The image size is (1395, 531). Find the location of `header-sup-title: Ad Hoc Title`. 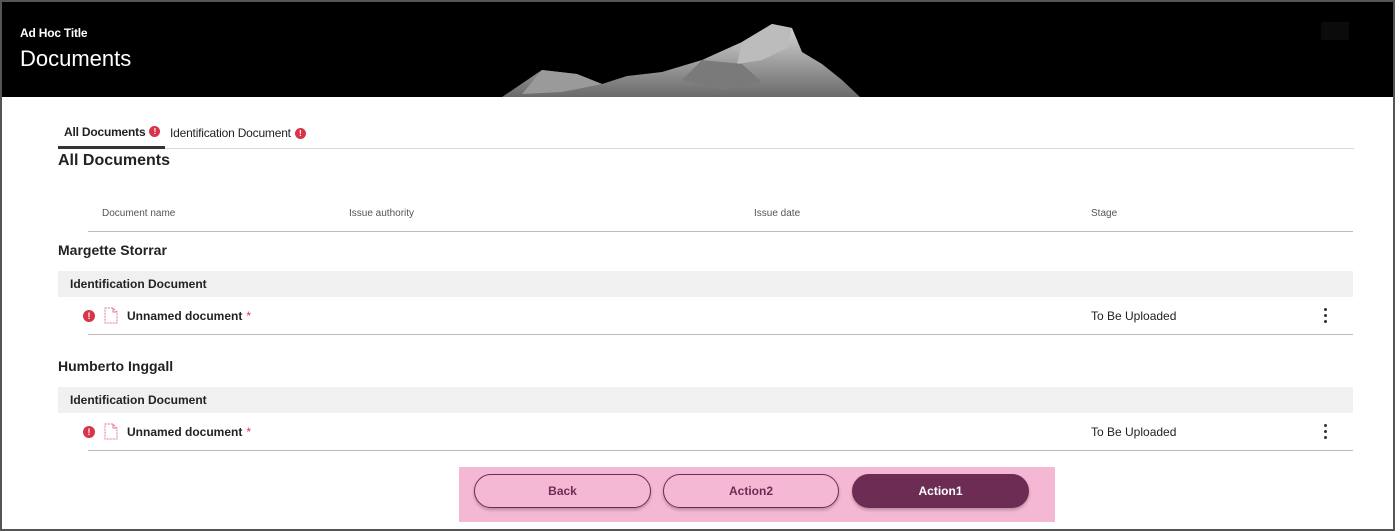

header-sup-title: Ad Hoc Title is located at coordinates (54, 33).